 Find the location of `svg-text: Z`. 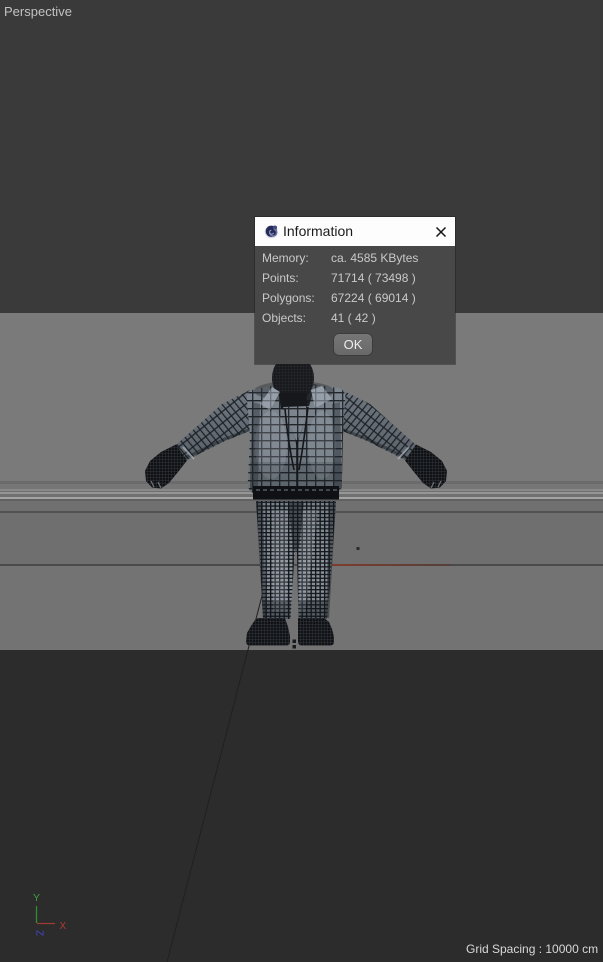

svg-text: Z is located at coordinates (39, 933).